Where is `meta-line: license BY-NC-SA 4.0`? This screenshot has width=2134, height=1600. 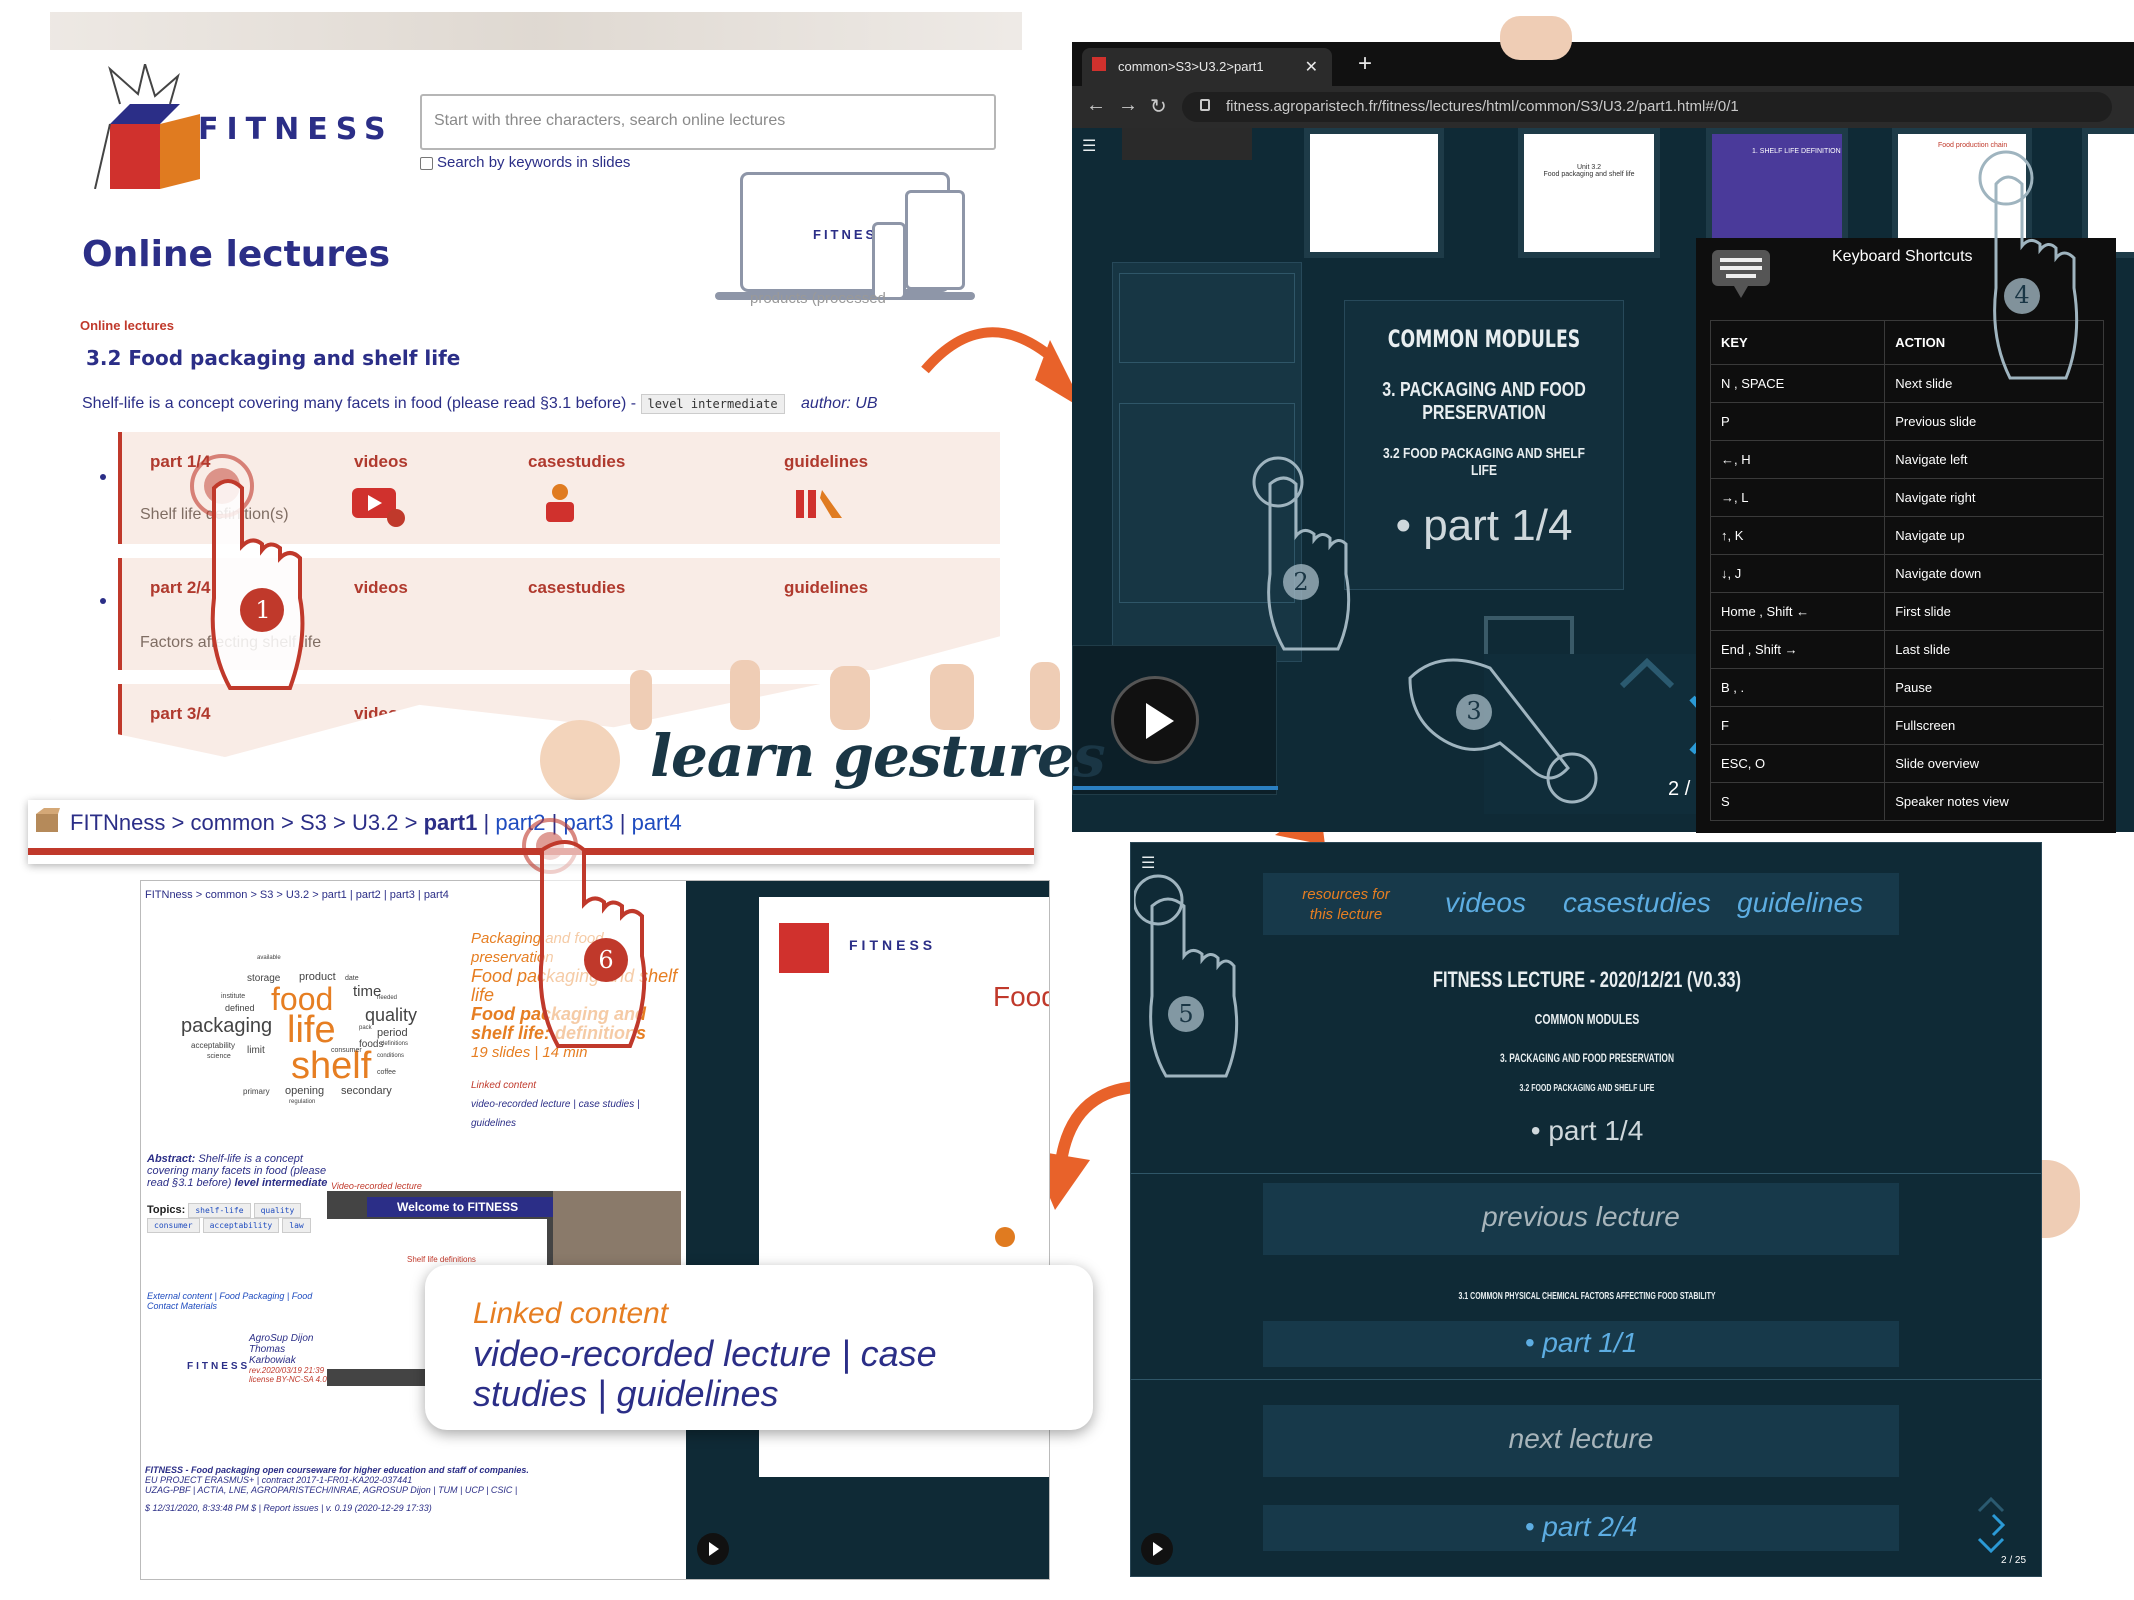 meta-line: license BY-NC-SA 4.0 is located at coordinates (289, 1379).